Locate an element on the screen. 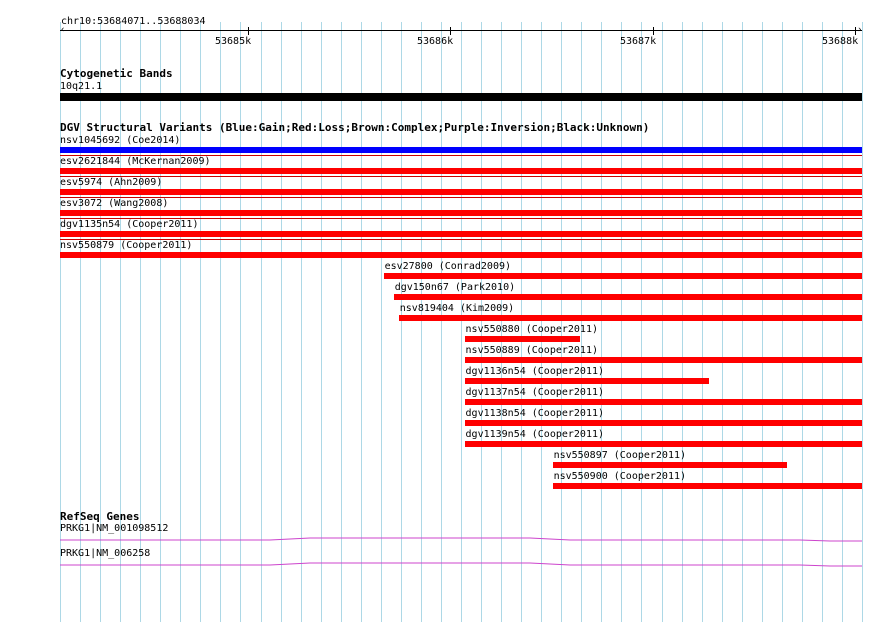 The width and height of the screenshot is (890, 622). scale-tick-label: 53686k is located at coordinates (435, 41).